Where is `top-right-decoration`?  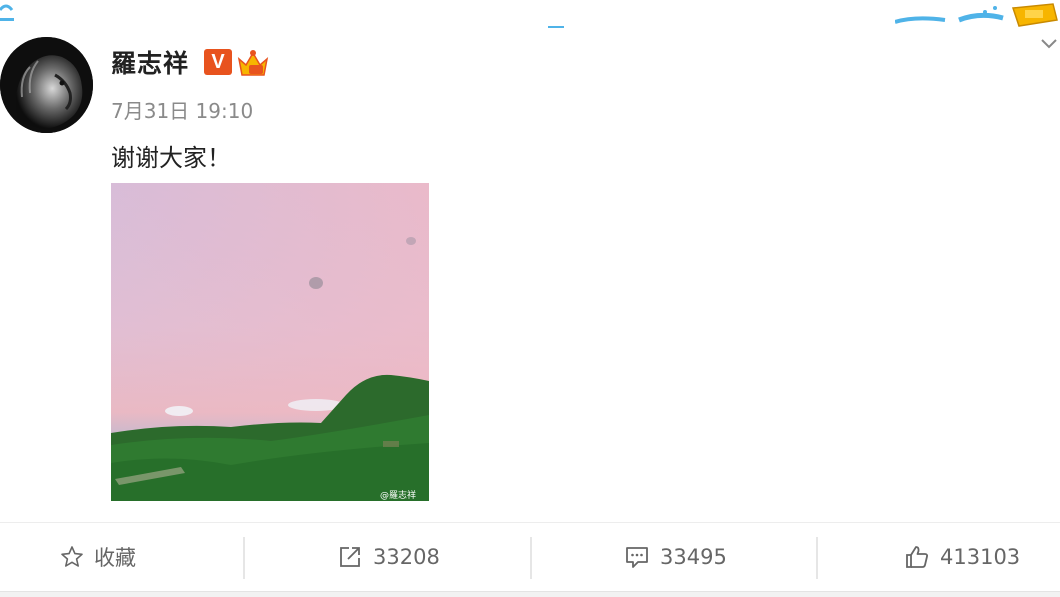 top-right-decoration is located at coordinates (976, 15).